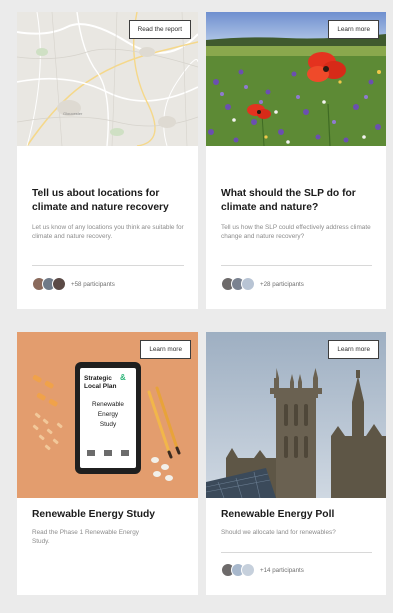  I want to click on participants-row: +58 participants, so click(73, 284).